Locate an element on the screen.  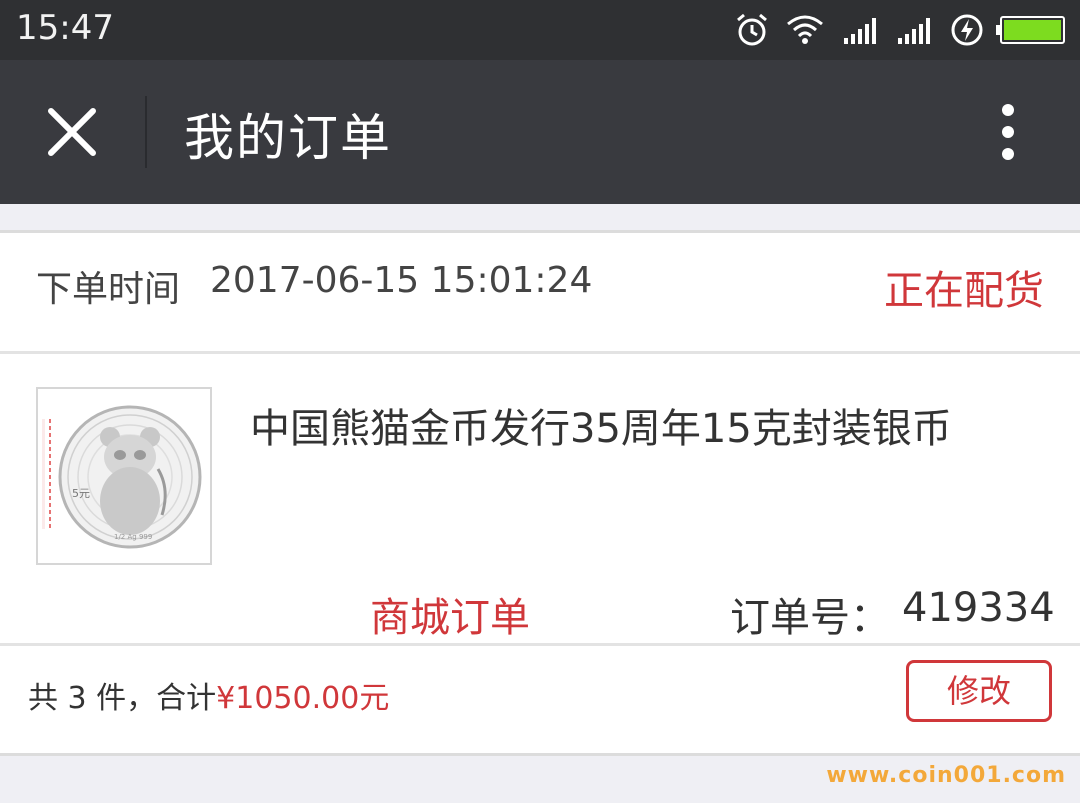
charging-icon is located at coordinates (967, 30).